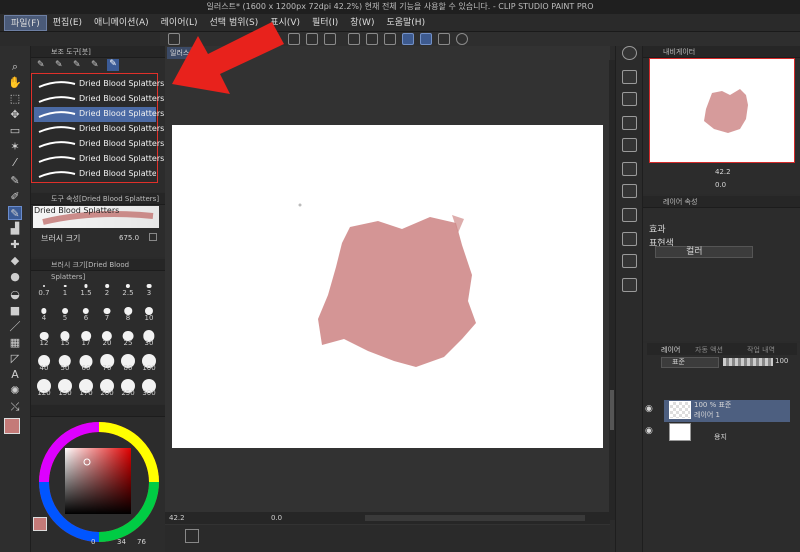 Image resolution: width=800 pixels, height=552 pixels. I want to click on animation-icon, so click(629, 285).